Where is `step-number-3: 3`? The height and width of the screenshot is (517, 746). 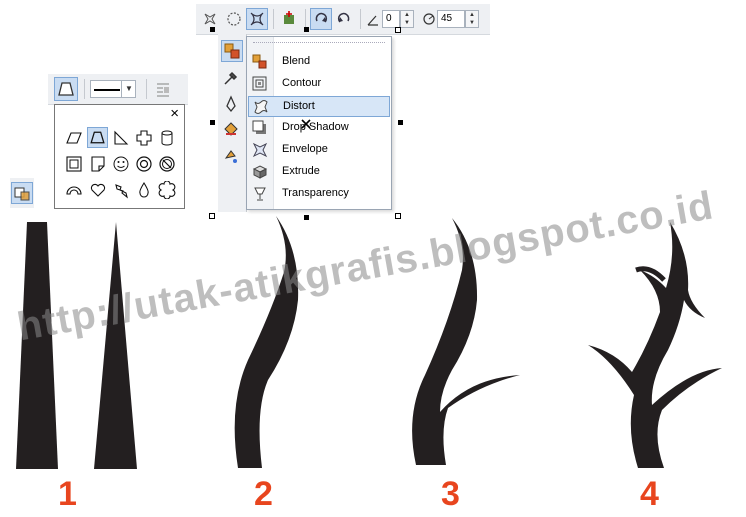 step-number-3: 3 is located at coordinates (450, 494).